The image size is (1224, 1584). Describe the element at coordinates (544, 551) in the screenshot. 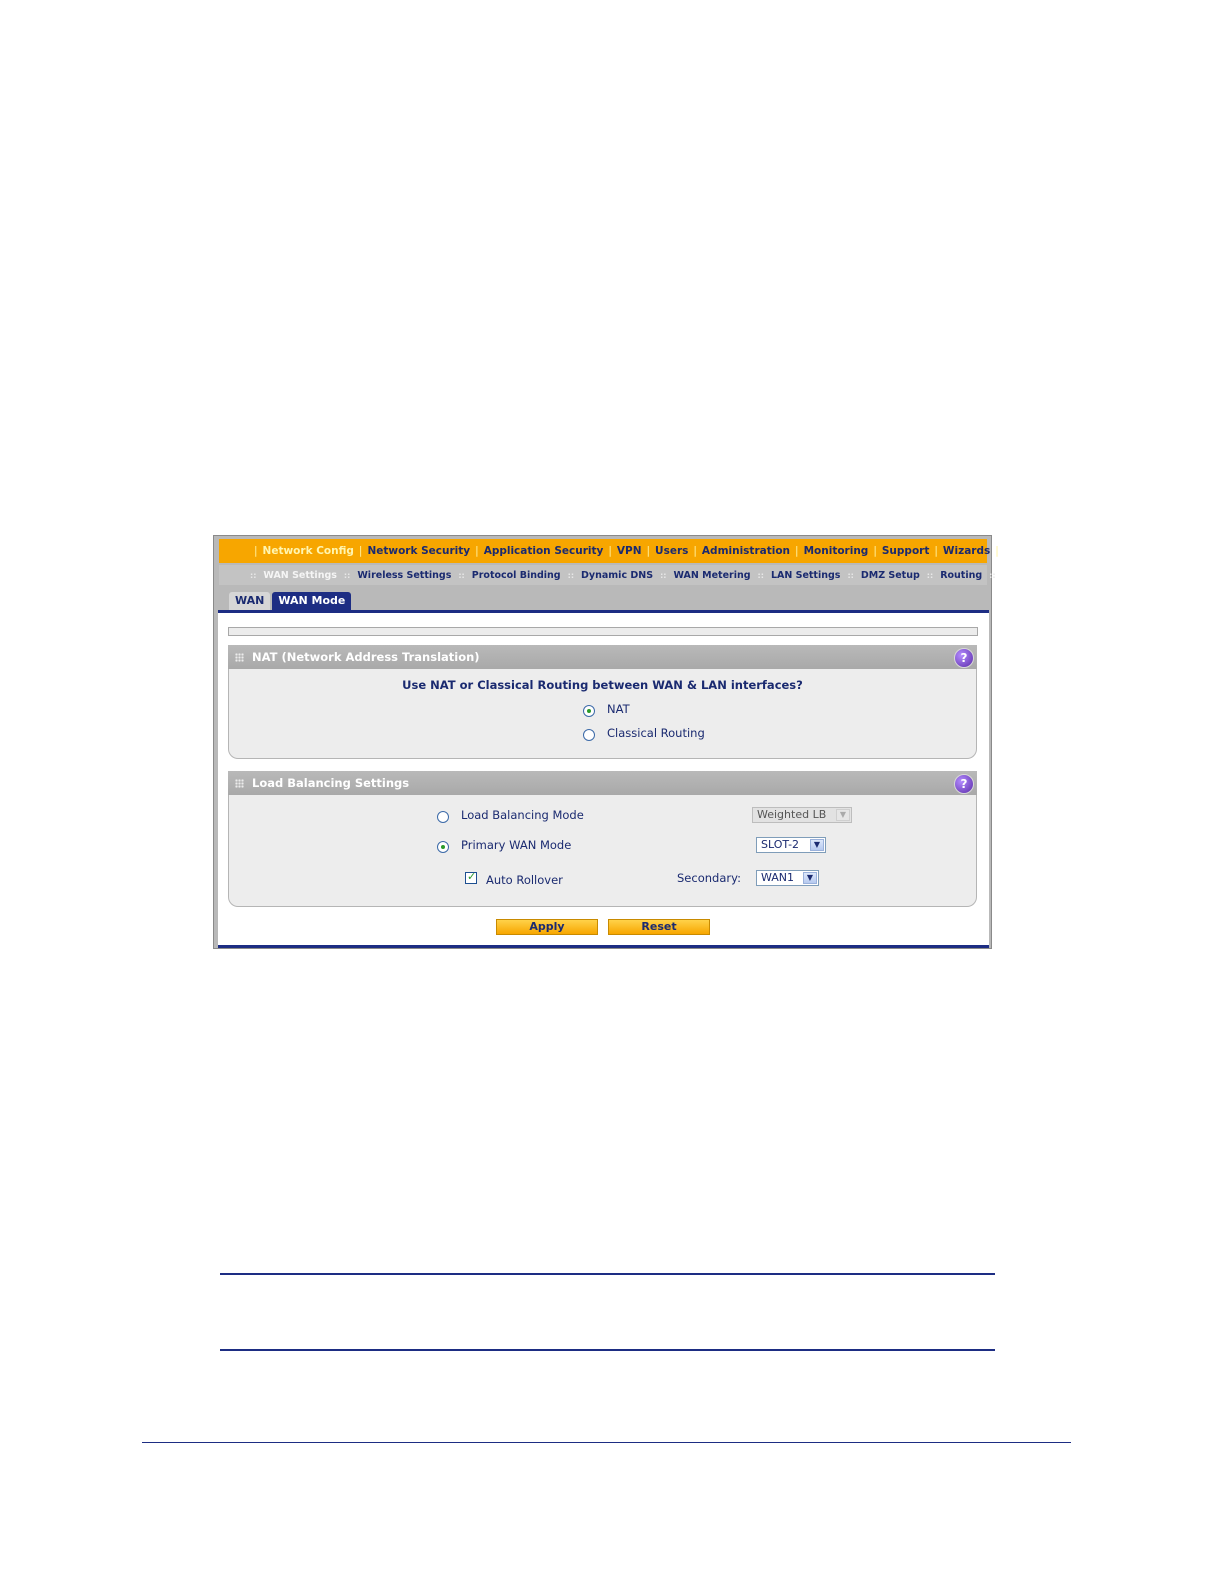

I see `top-nav-application-security: Application Security` at that location.